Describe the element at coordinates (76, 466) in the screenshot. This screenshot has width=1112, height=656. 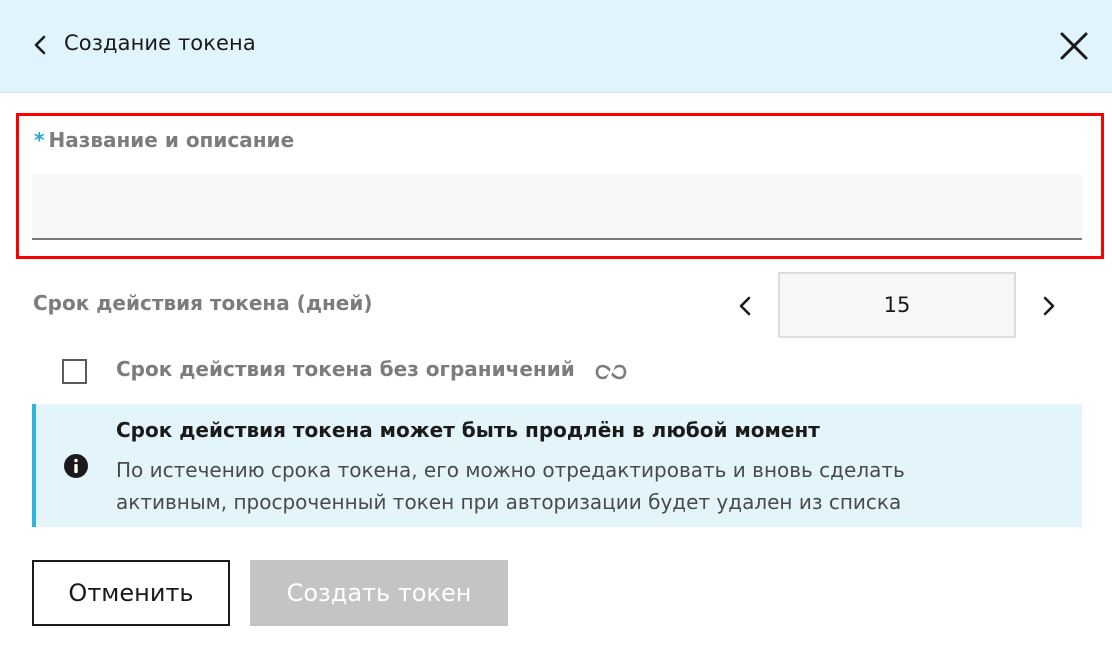
I see `info-icon` at that location.